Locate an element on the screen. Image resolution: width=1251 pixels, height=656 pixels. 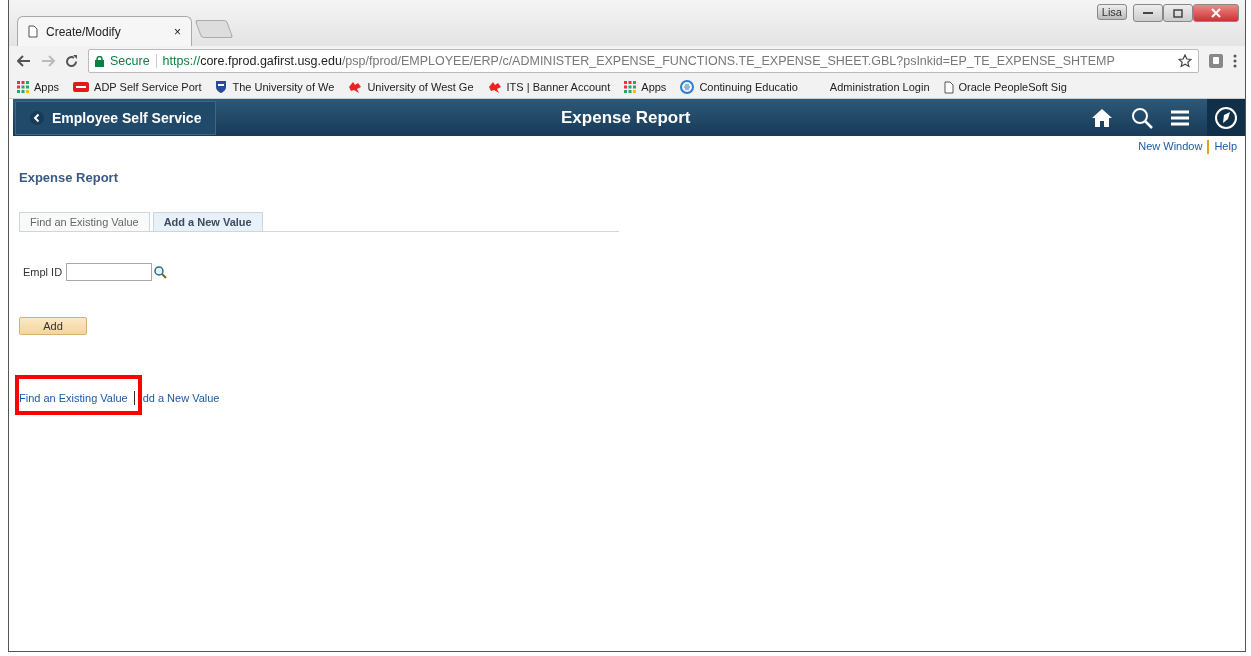
lock-icon is located at coordinates (99, 61).